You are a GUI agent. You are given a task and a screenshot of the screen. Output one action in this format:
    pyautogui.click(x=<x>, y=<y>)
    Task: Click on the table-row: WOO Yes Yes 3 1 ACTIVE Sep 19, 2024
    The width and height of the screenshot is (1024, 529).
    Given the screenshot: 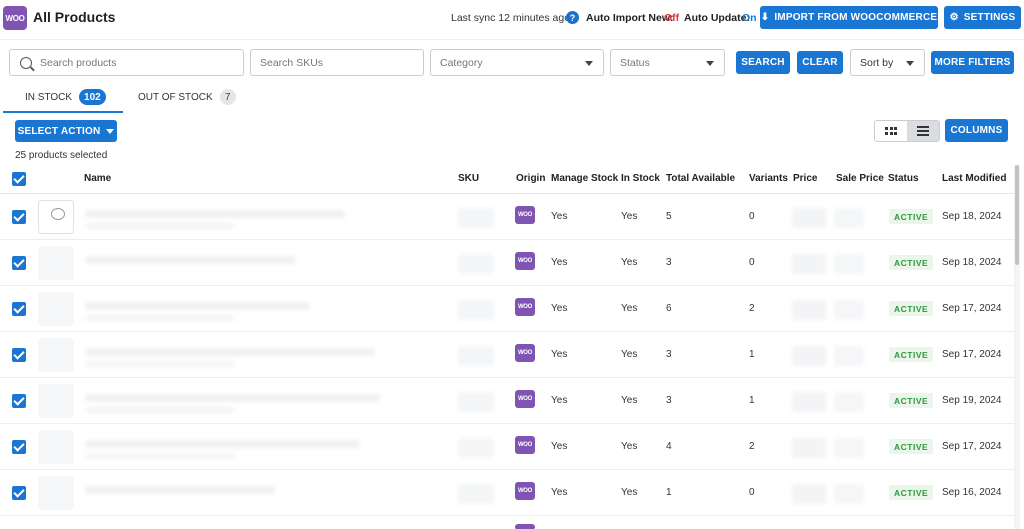 What is the action you would take?
    pyautogui.click(x=507, y=401)
    